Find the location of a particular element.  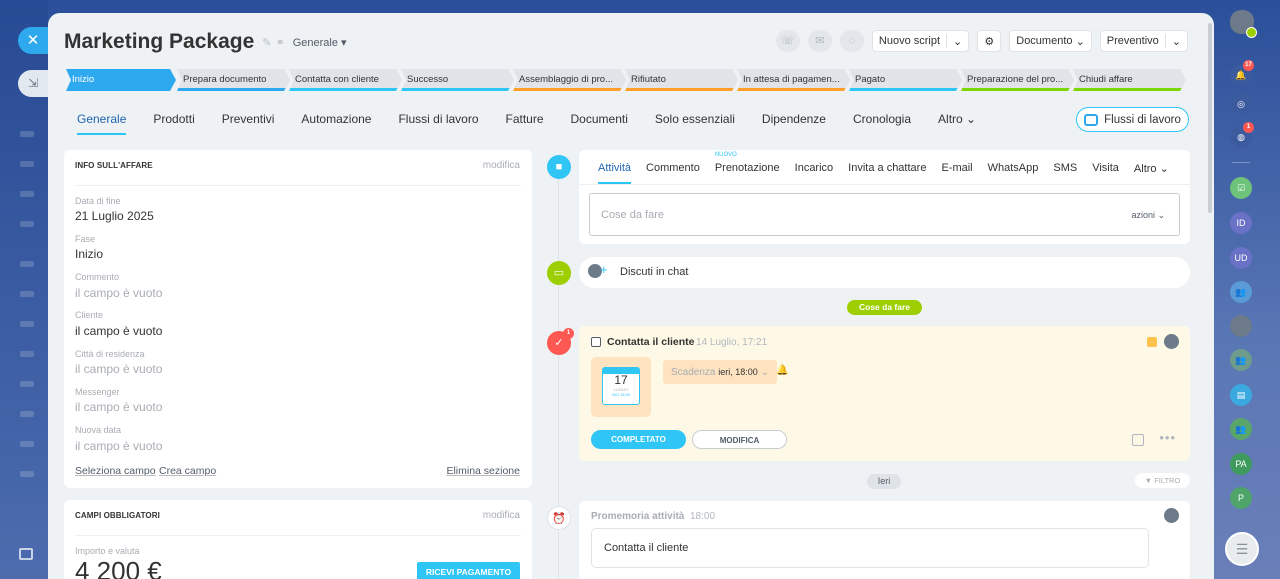

settings-button: ⚙ is located at coordinates (989, 41).